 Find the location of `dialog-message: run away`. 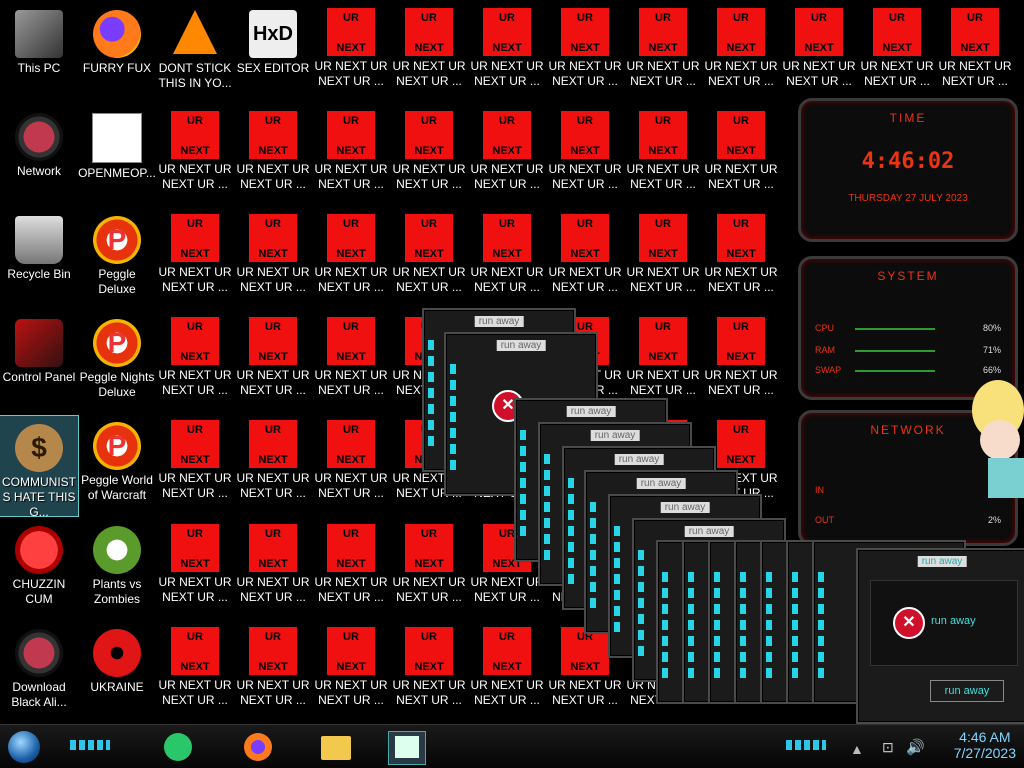

dialog-message: run away is located at coordinates (953, 621).